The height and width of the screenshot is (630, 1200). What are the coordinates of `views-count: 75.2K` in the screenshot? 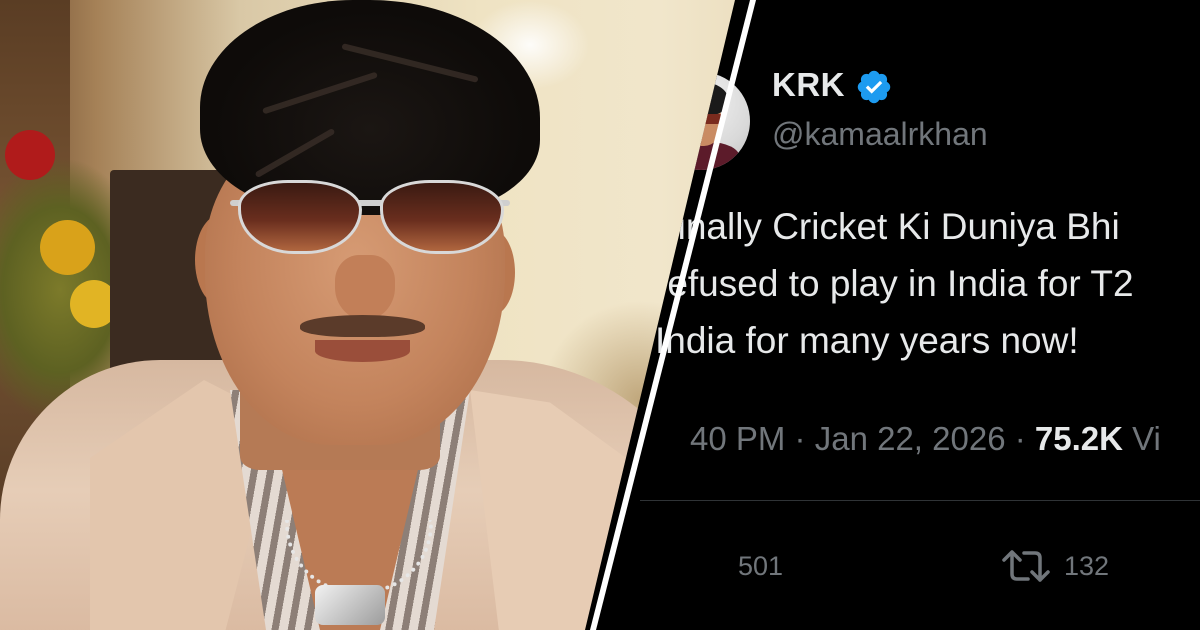 It's located at (1079, 438).